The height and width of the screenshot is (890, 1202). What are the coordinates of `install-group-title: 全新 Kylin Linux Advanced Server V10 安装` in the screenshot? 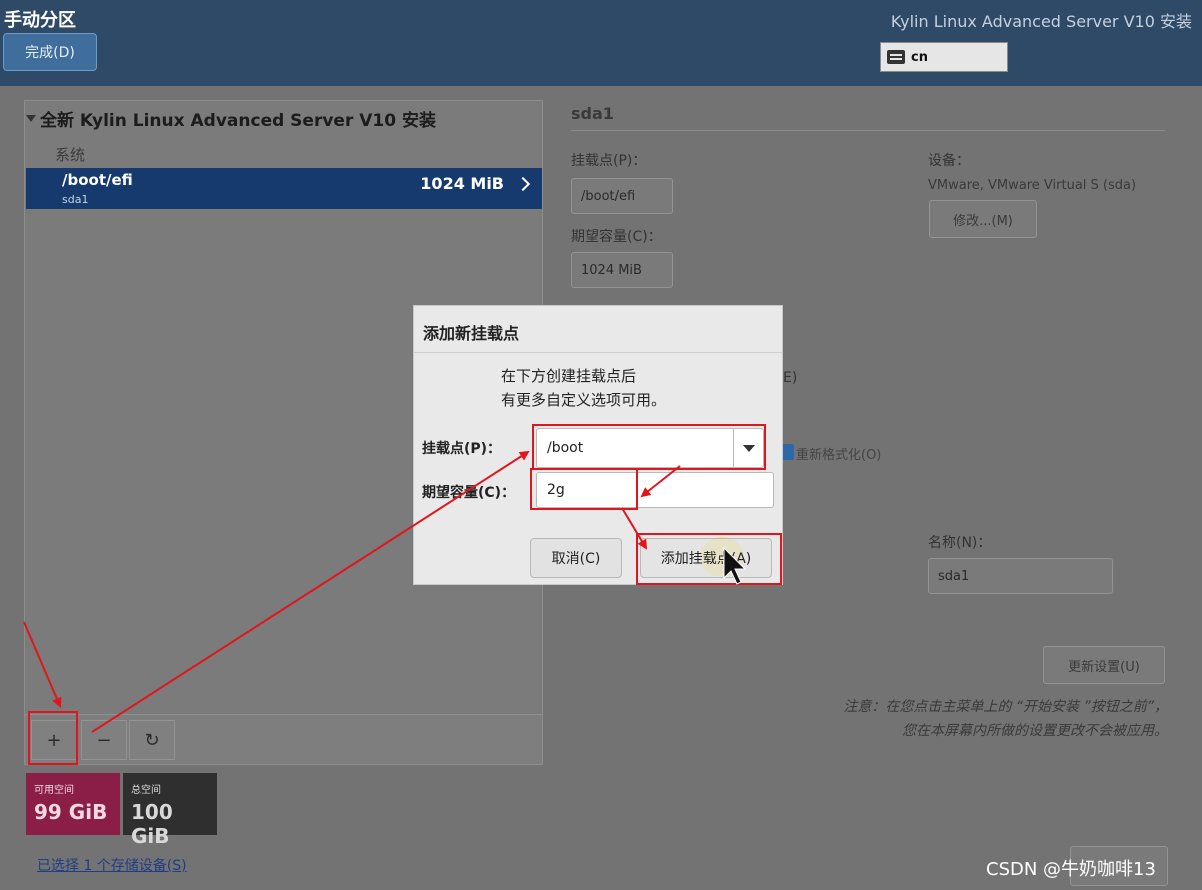 It's located at (238, 121).